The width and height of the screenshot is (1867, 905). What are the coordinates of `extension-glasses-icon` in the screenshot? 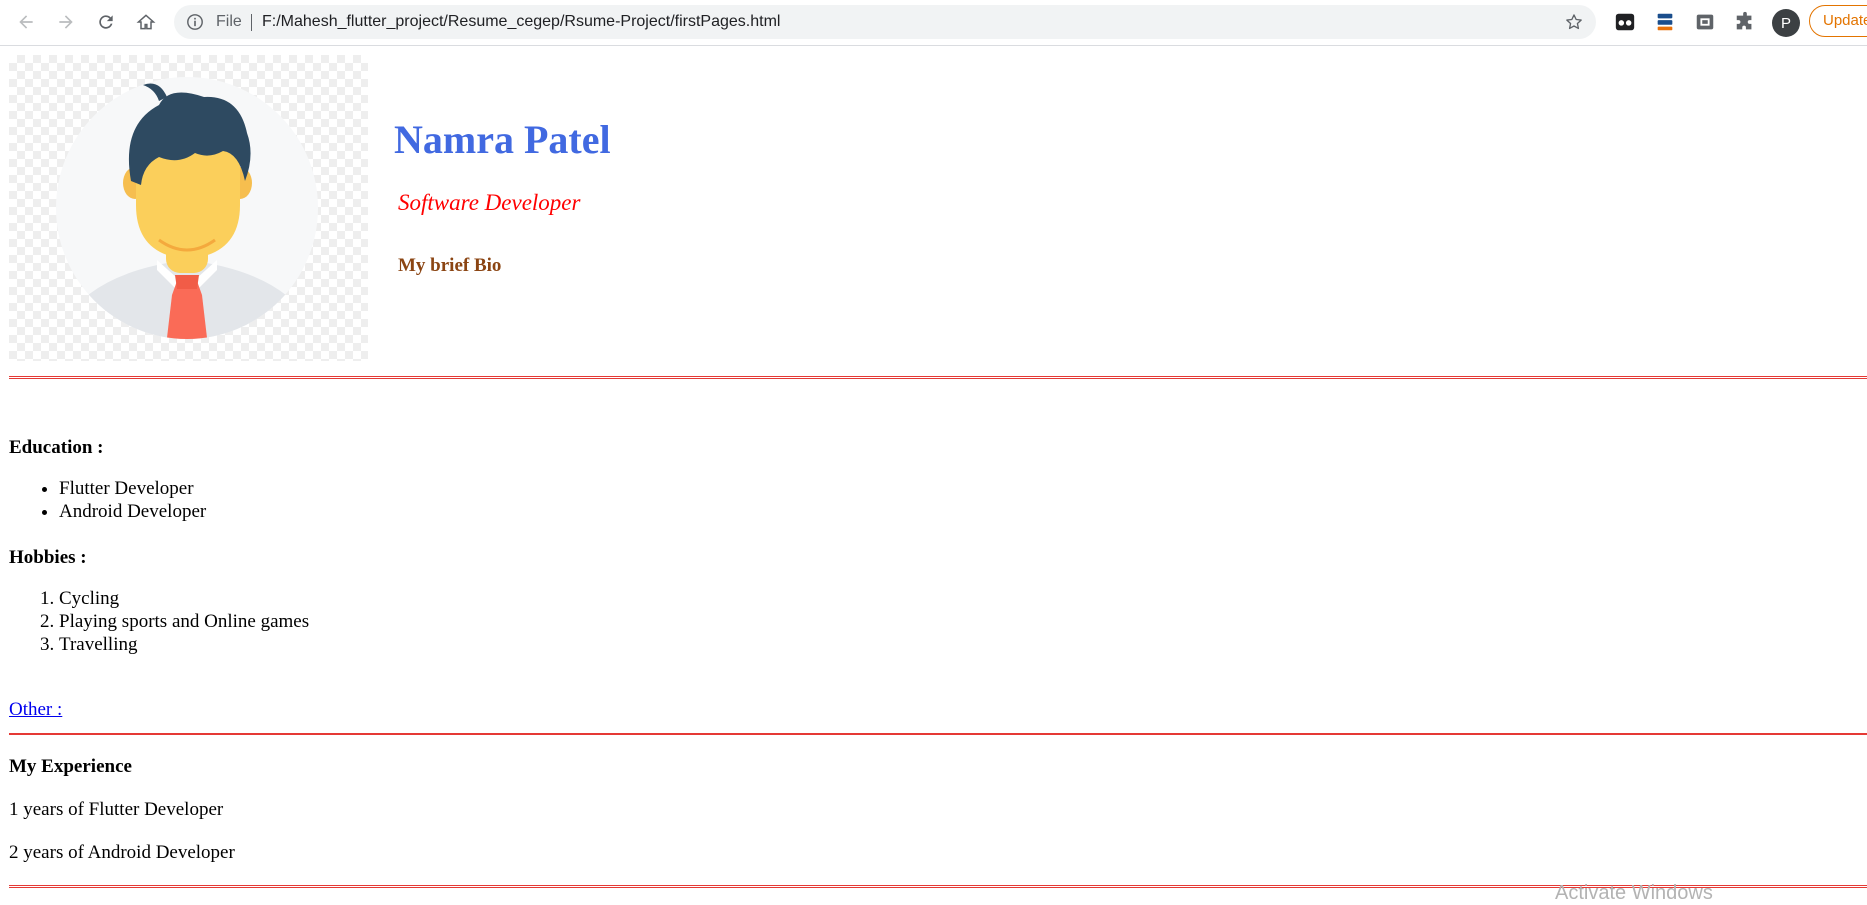 It's located at (1625, 22).